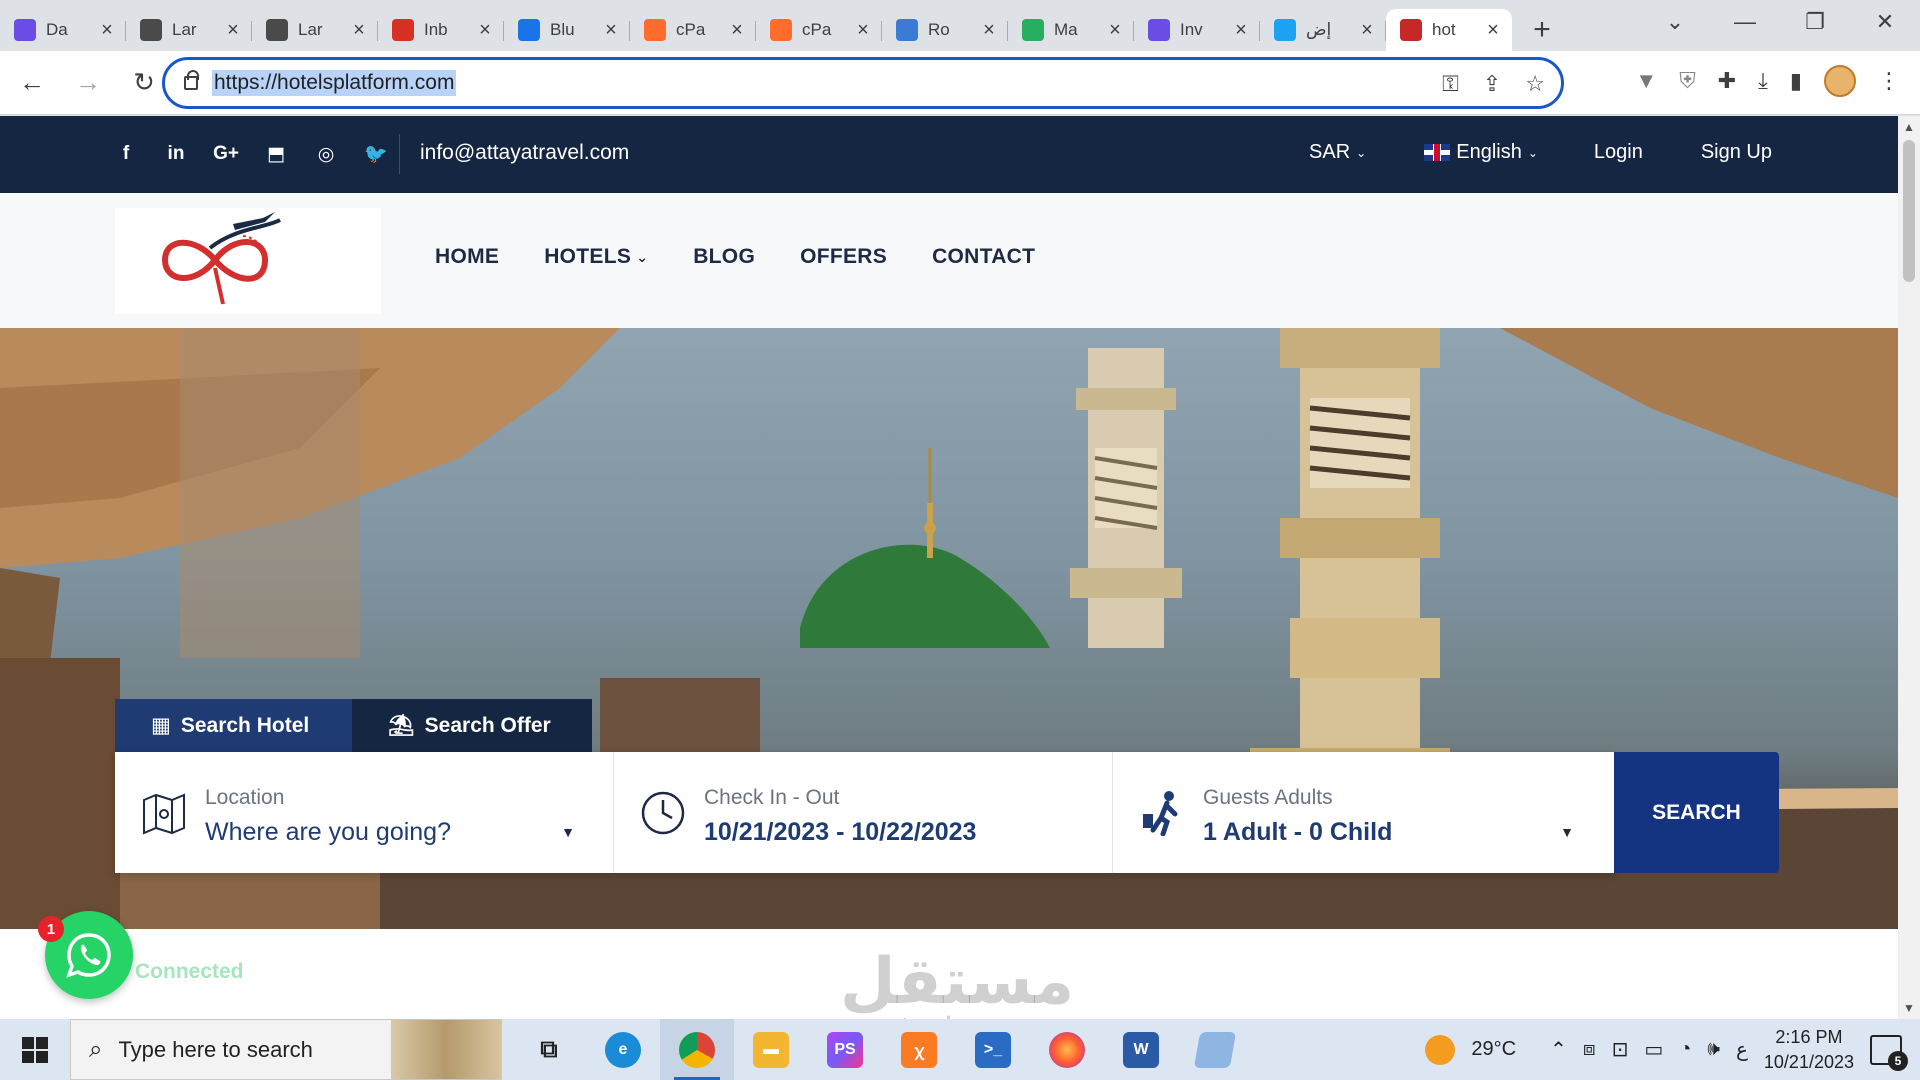  What do you see at coordinates (32, 83) in the screenshot?
I see `back-button: ←` at bounding box center [32, 83].